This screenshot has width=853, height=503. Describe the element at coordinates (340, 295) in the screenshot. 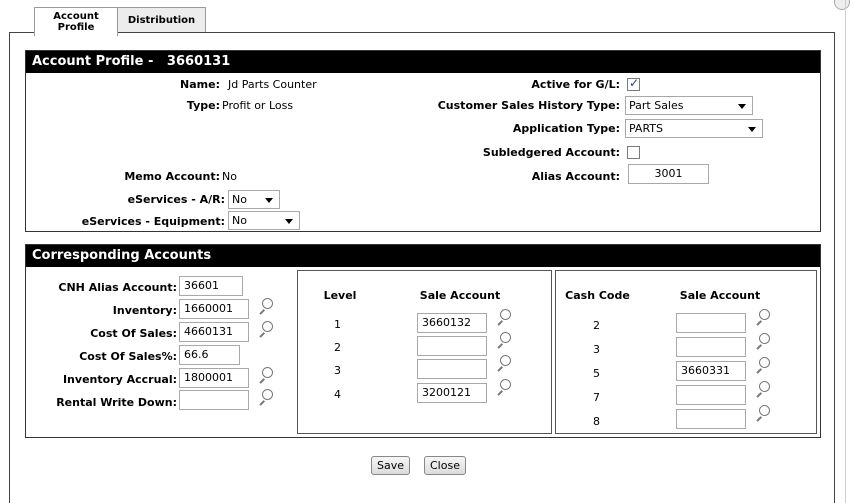

I see `level-header: Level` at that location.